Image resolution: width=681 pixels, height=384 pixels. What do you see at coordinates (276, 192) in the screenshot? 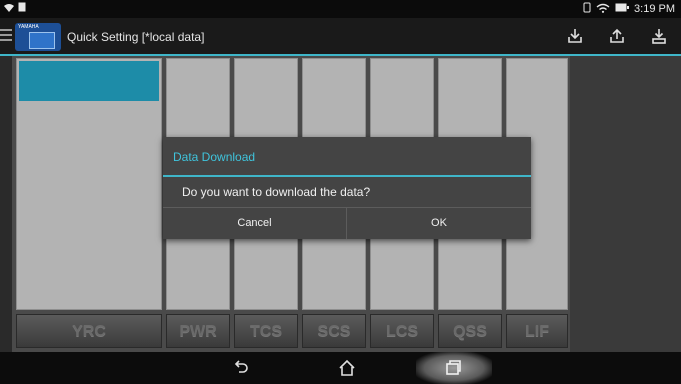
I see `dialog-message: Do you want to download the data?` at bounding box center [276, 192].